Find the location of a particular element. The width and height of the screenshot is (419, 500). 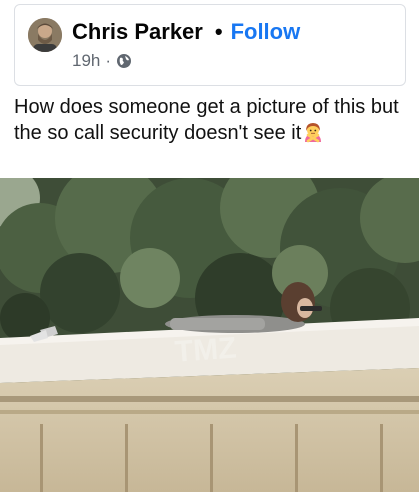

author-line: Chris Parker • Follow is located at coordinates (186, 32).